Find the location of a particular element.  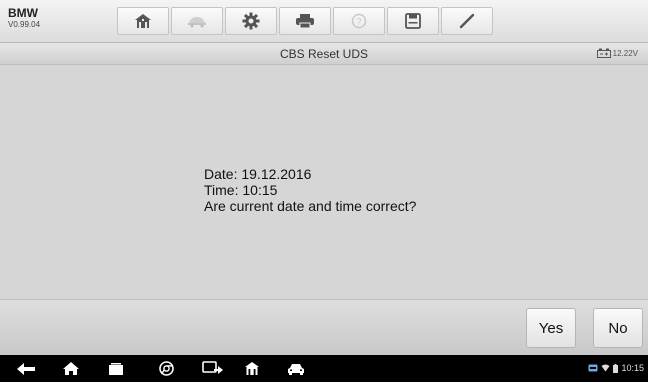

battery-status: 12.22V is located at coordinates (617, 53).